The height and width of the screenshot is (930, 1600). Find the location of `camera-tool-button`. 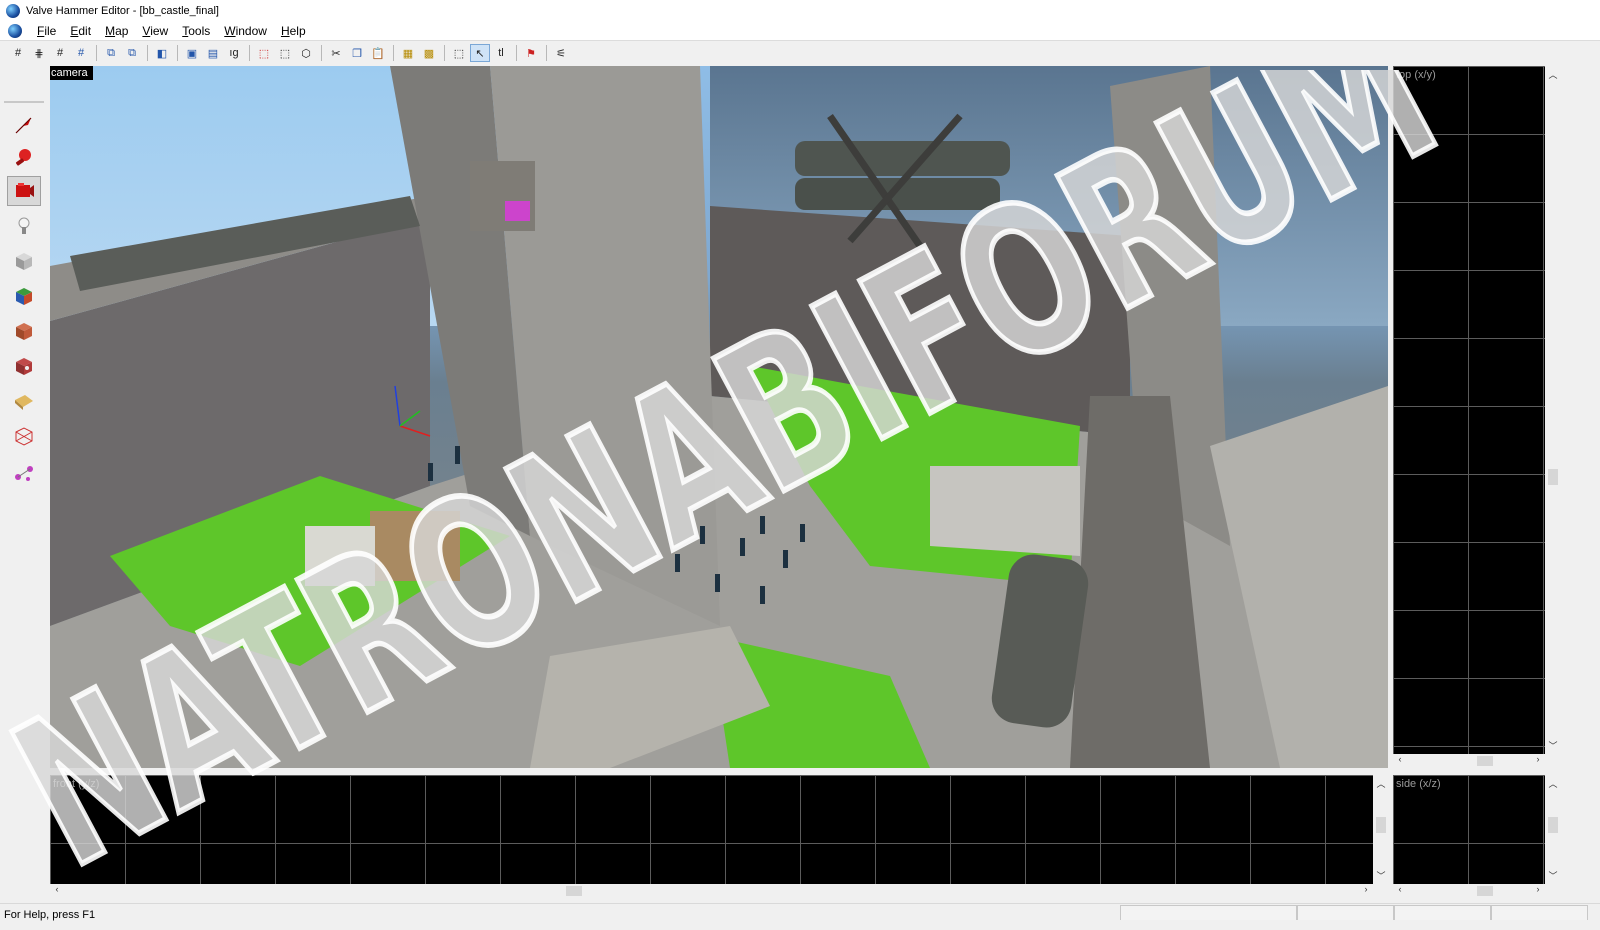

camera-tool-button is located at coordinates (24, 191).